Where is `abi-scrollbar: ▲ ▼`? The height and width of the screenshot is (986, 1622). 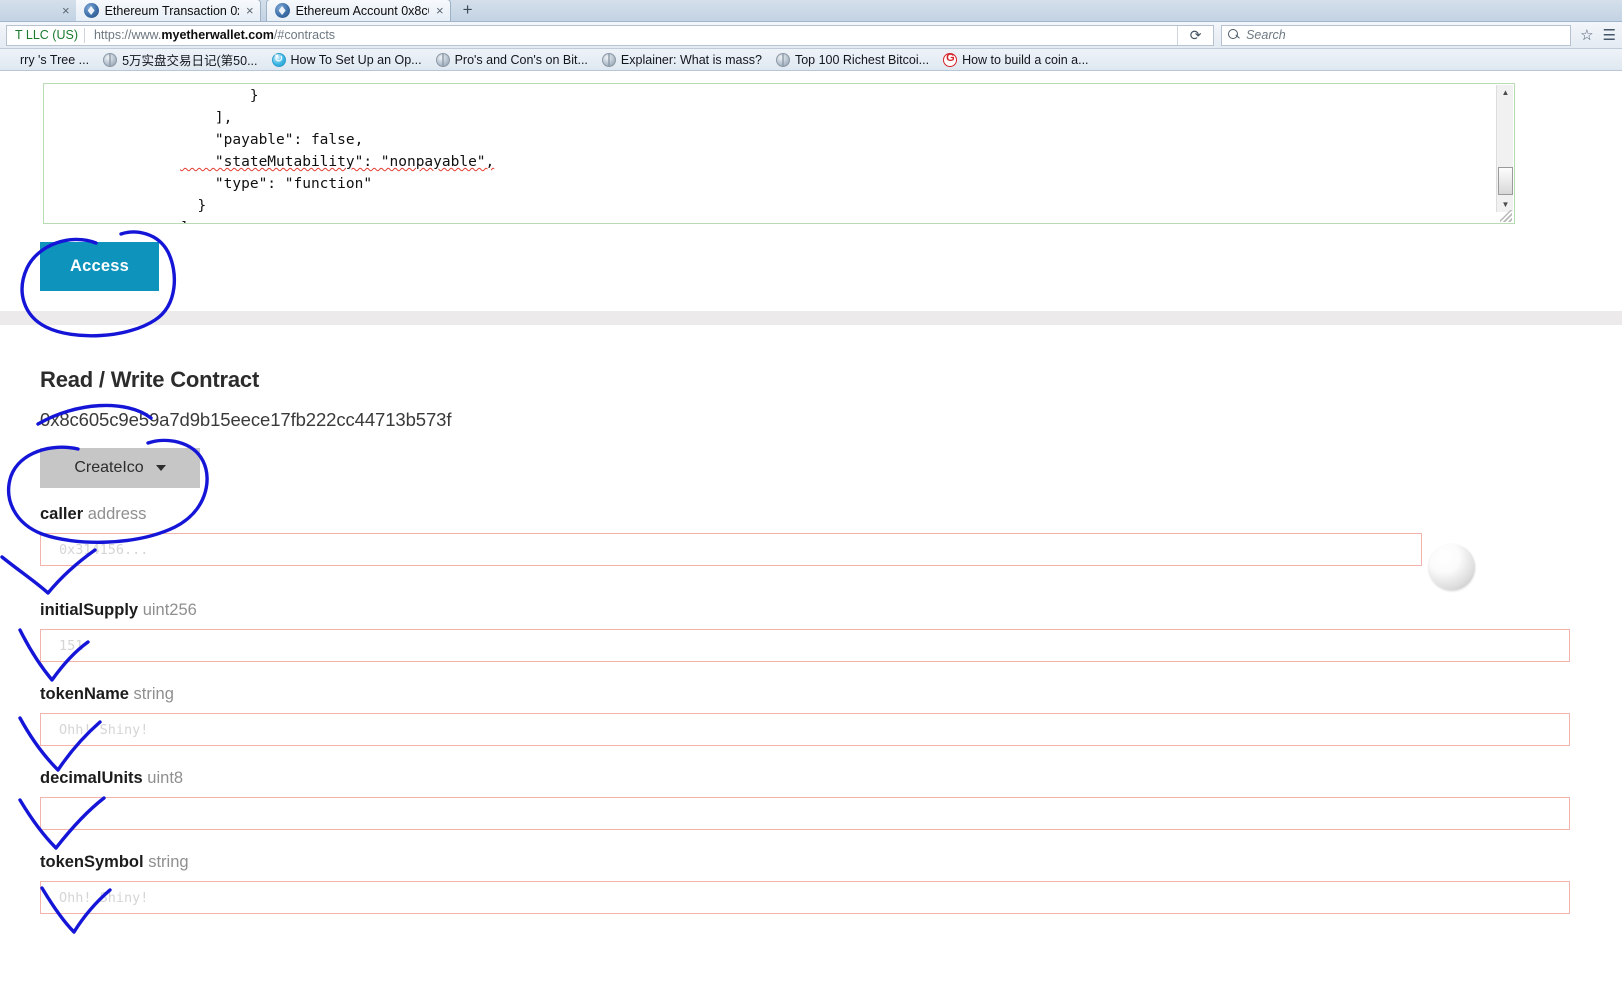 abi-scrollbar: ▲ ▼ is located at coordinates (1504, 148).